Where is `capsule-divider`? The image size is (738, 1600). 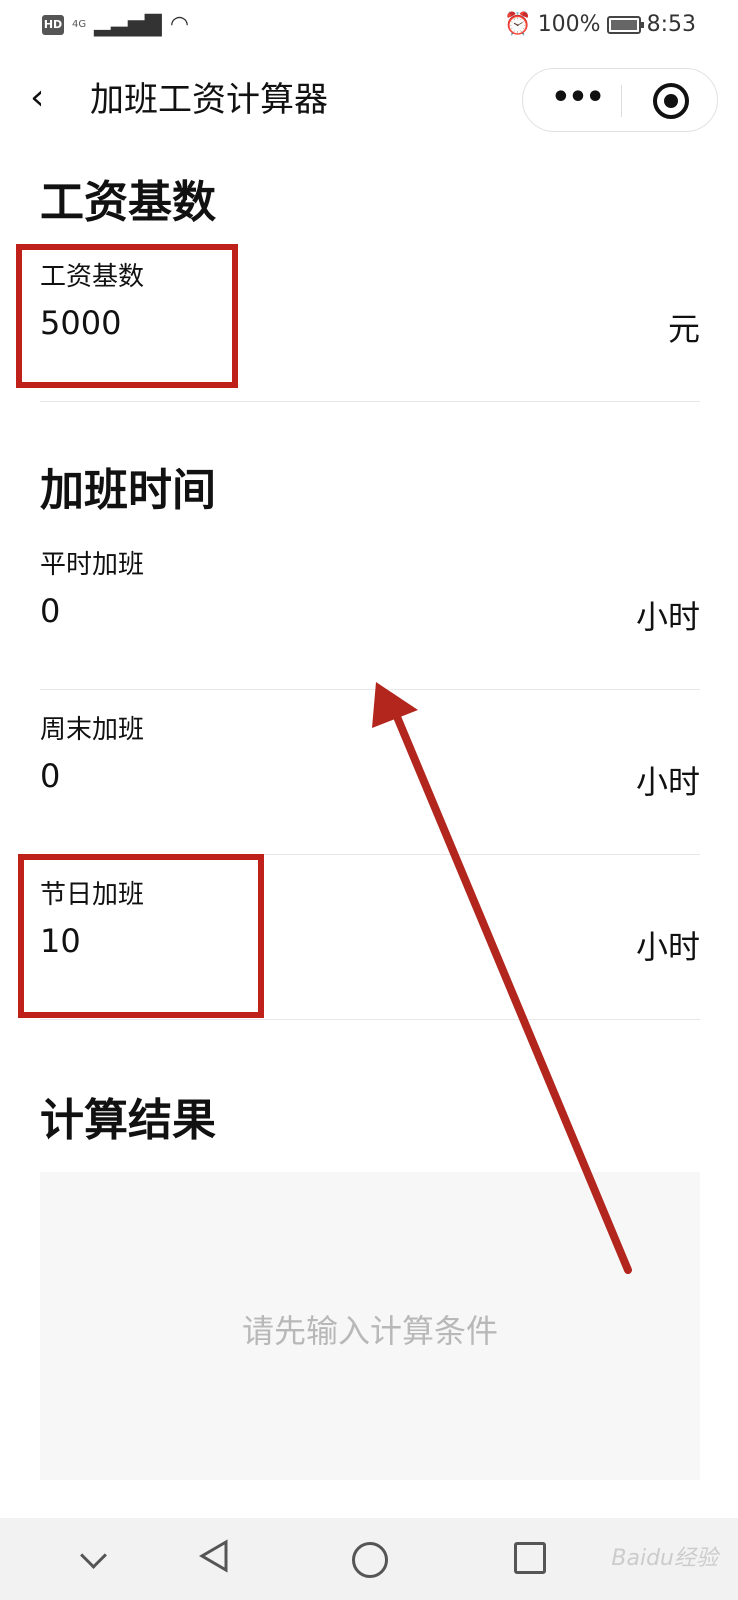 capsule-divider is located at coordinates (621, 101).